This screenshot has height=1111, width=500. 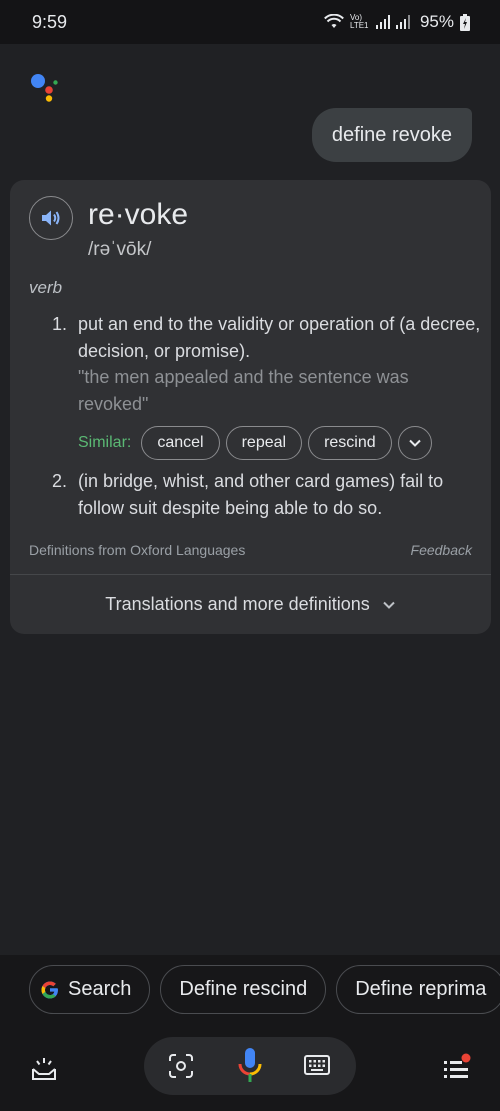 What do you see at coordinates (181, 1066) in the screenshot?
I see `lens-icon` at bounding box center [181, 1066].